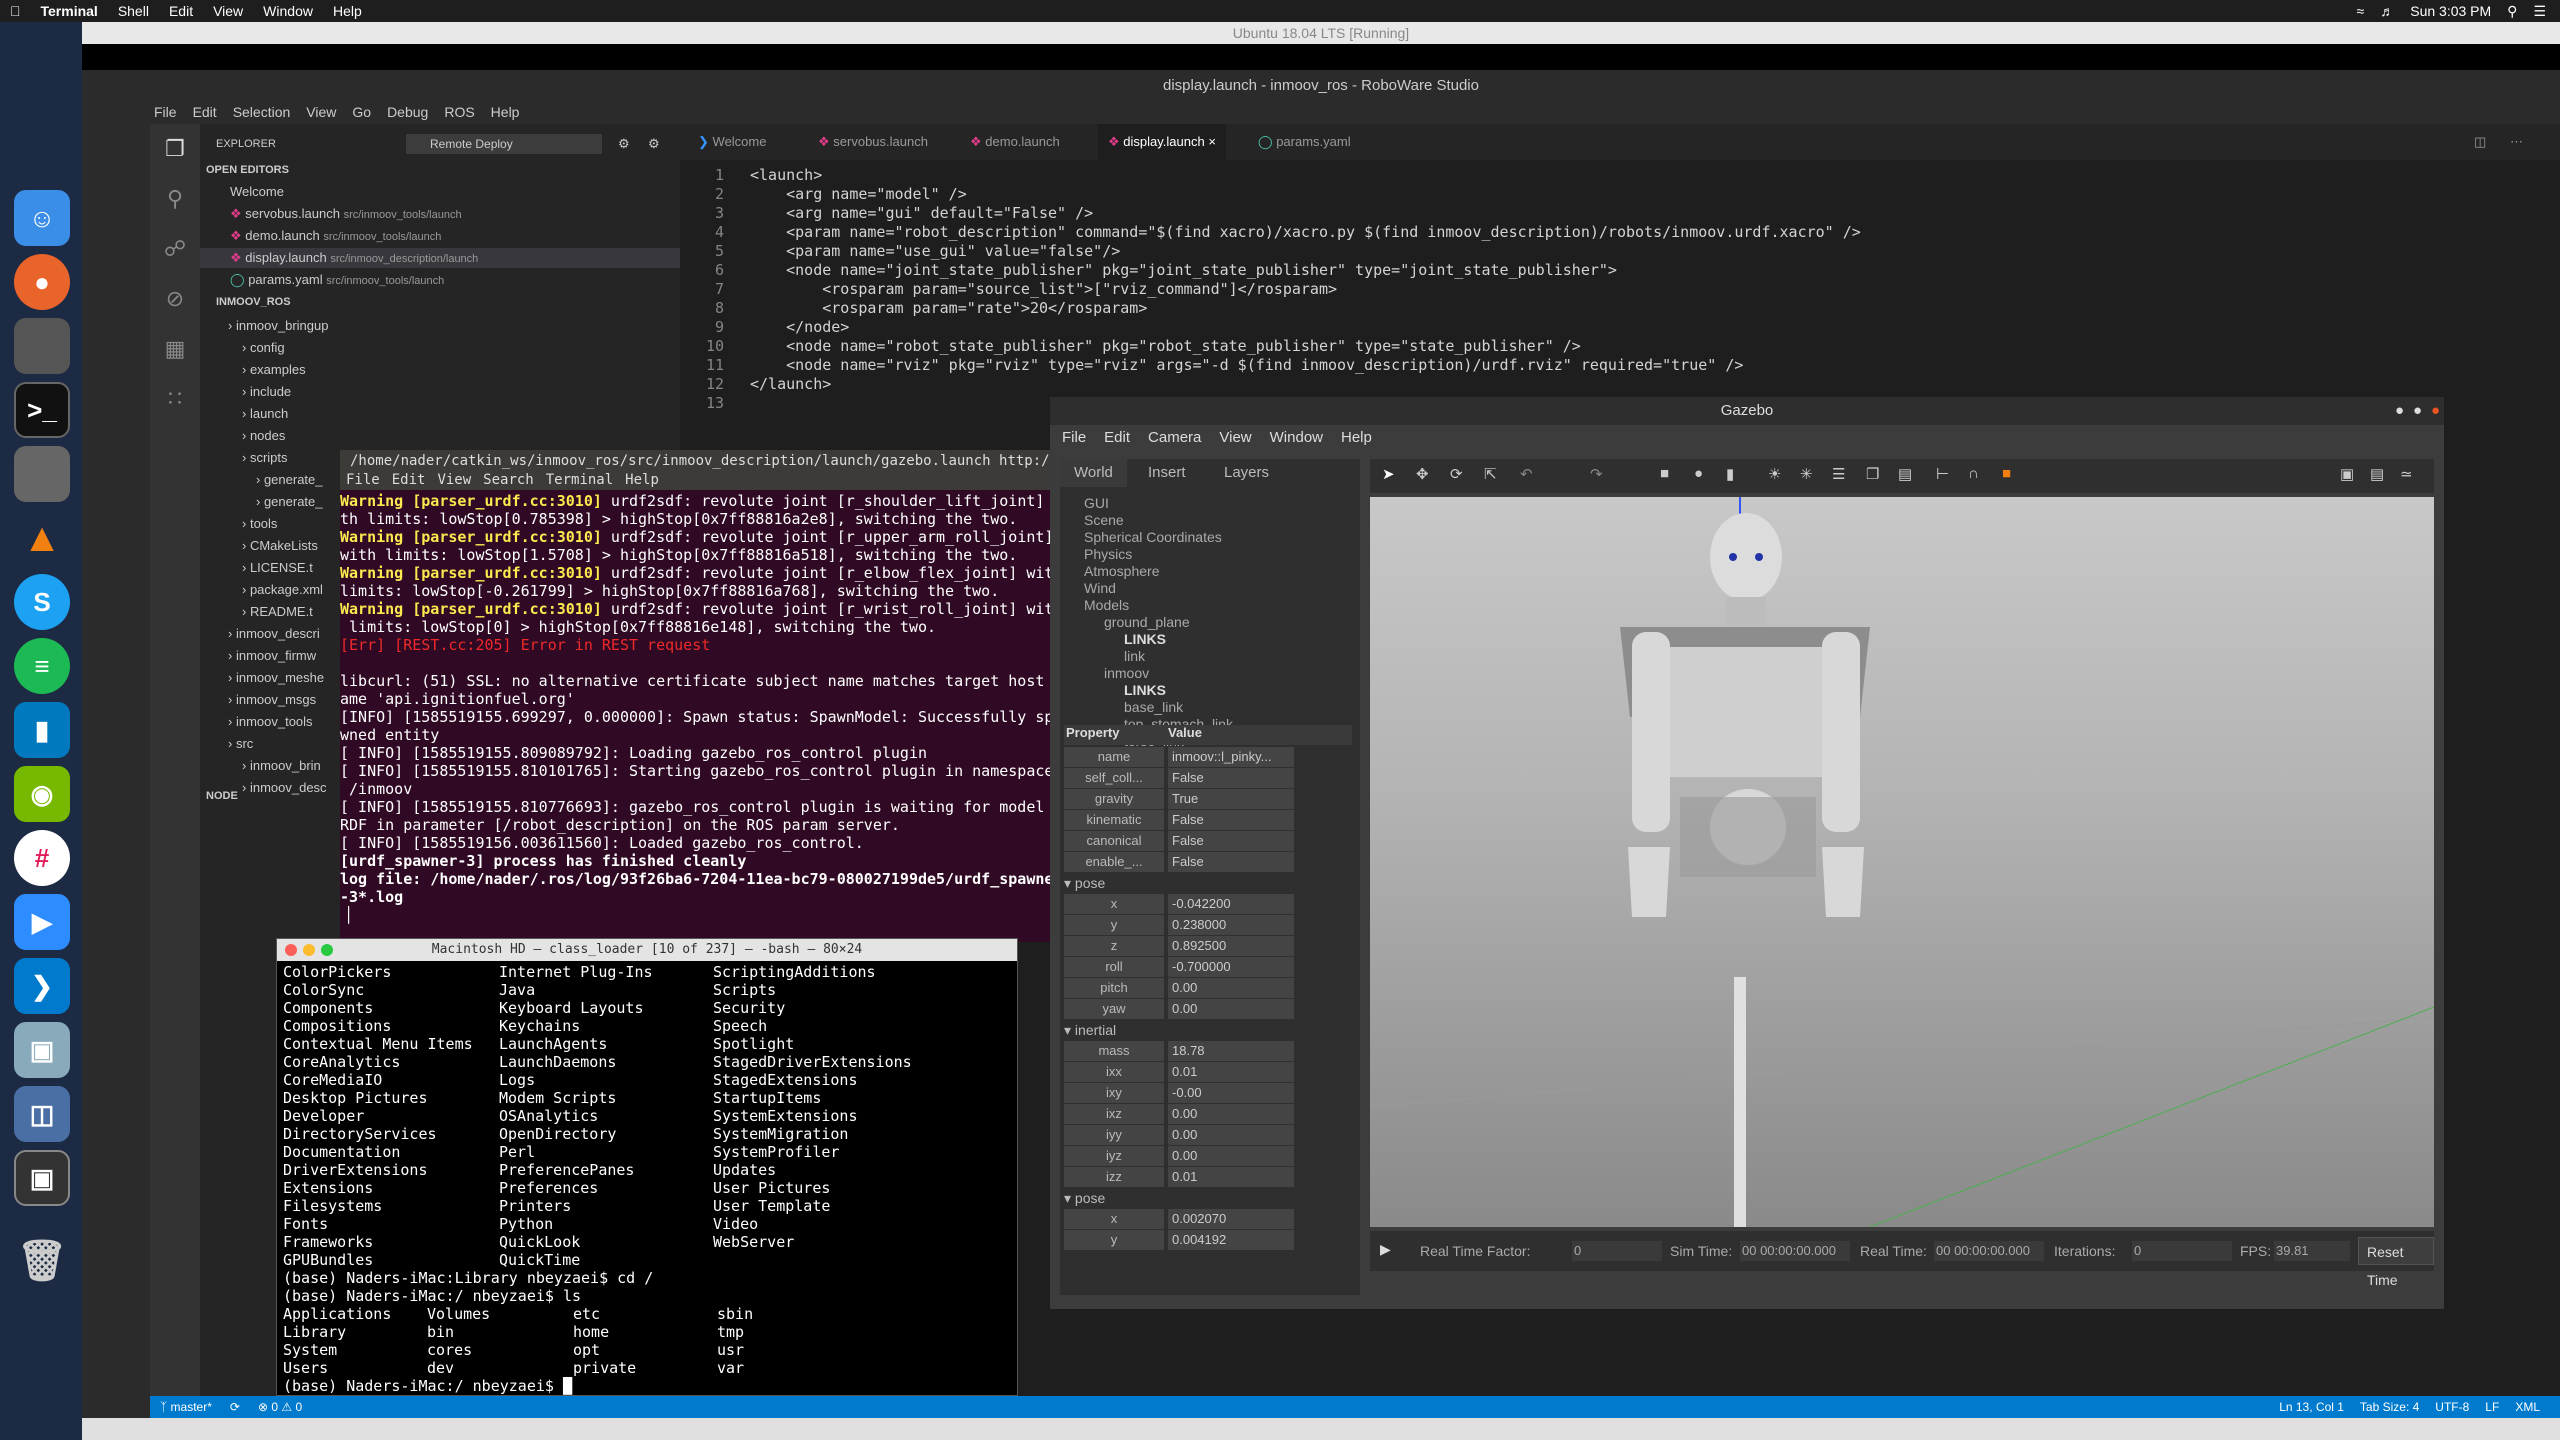  Describe the element at coordinates (1174, 437) in the screenshot. I see `gz-menu-camera: Camera` at that location.